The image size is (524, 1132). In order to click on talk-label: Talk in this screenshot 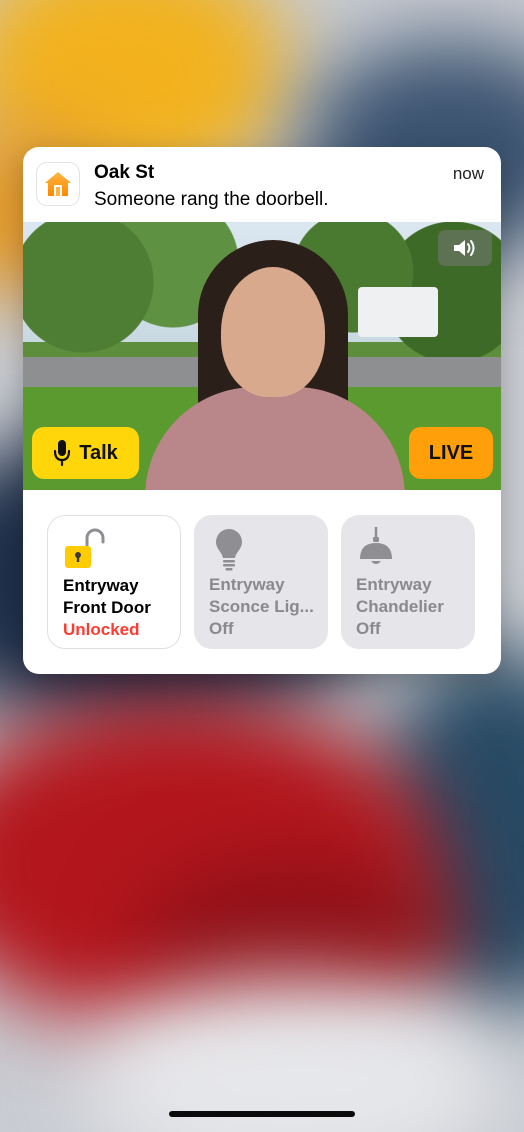, I will do `click(98, 452)`.